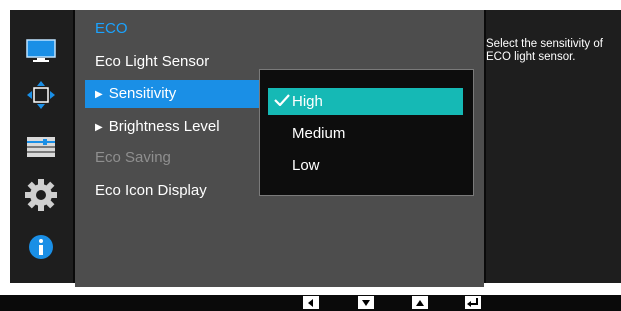  I want to click on menu-item-eco-saving: Eco Saving, so click(175, 158).